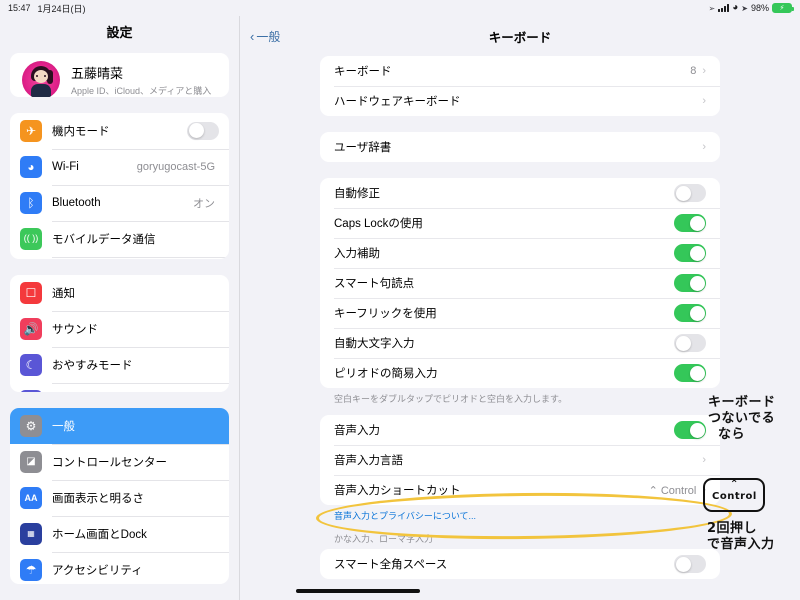  I want to click on row-period-shortcut: ピリオドの簡易入力, so click(520, 373).